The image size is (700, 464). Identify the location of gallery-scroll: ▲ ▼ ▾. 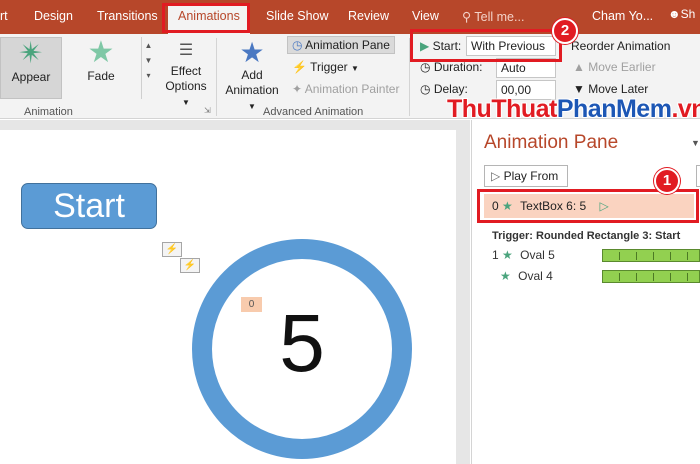
(148, 68).